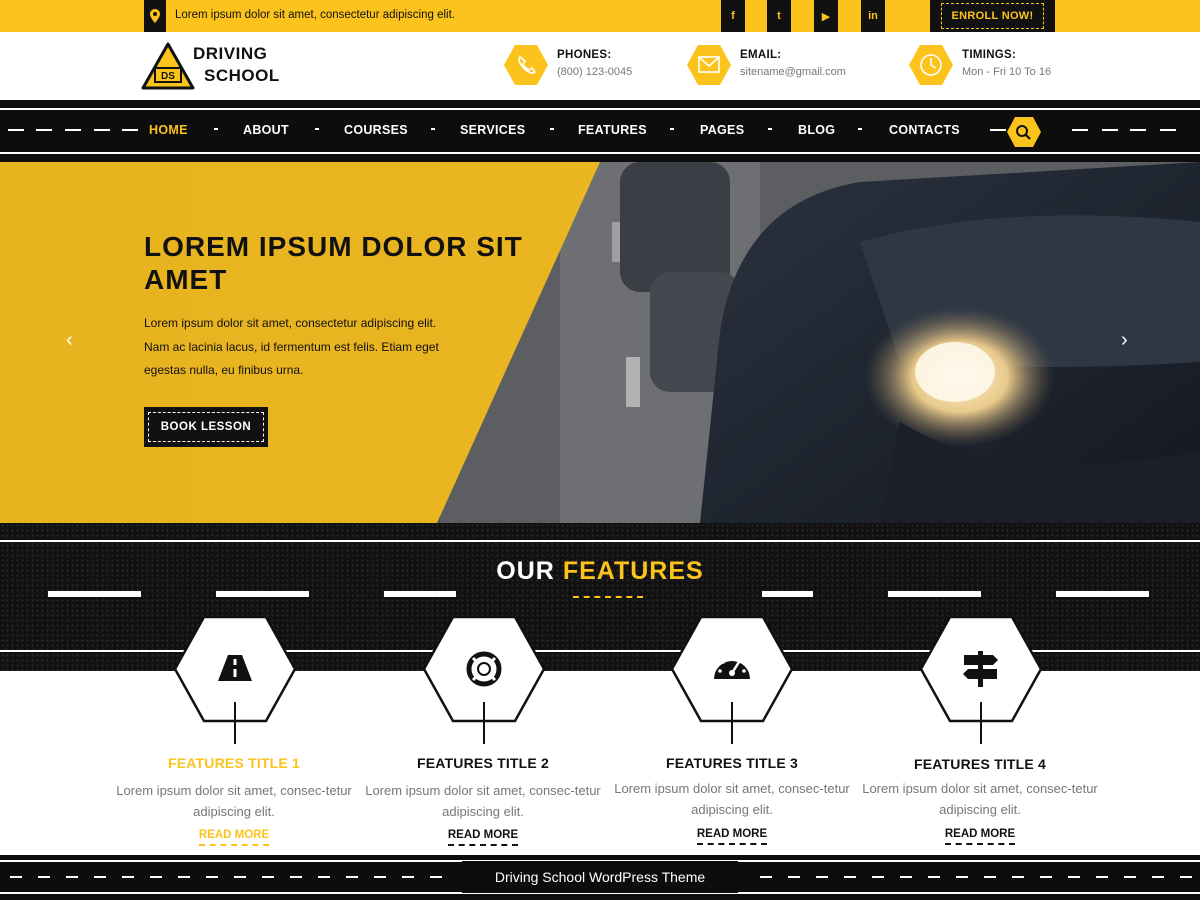 This screenshot has height=900, width=1200. What do you see at coordinates (168, 76) in the screenshot?
I see `logo-badge-text: DS` at bounding box center [168, 76].